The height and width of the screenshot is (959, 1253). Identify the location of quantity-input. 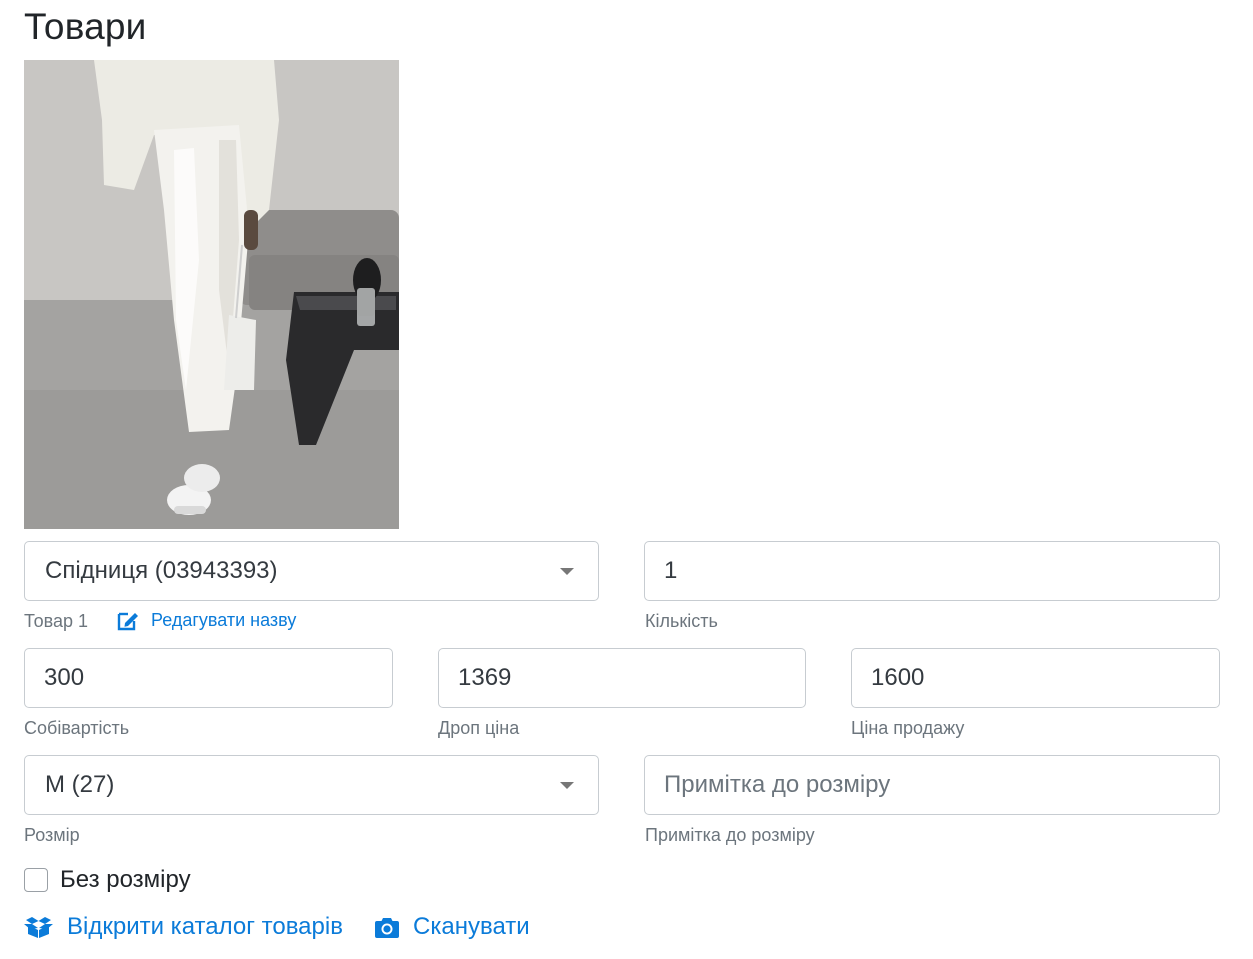
(941, 571).